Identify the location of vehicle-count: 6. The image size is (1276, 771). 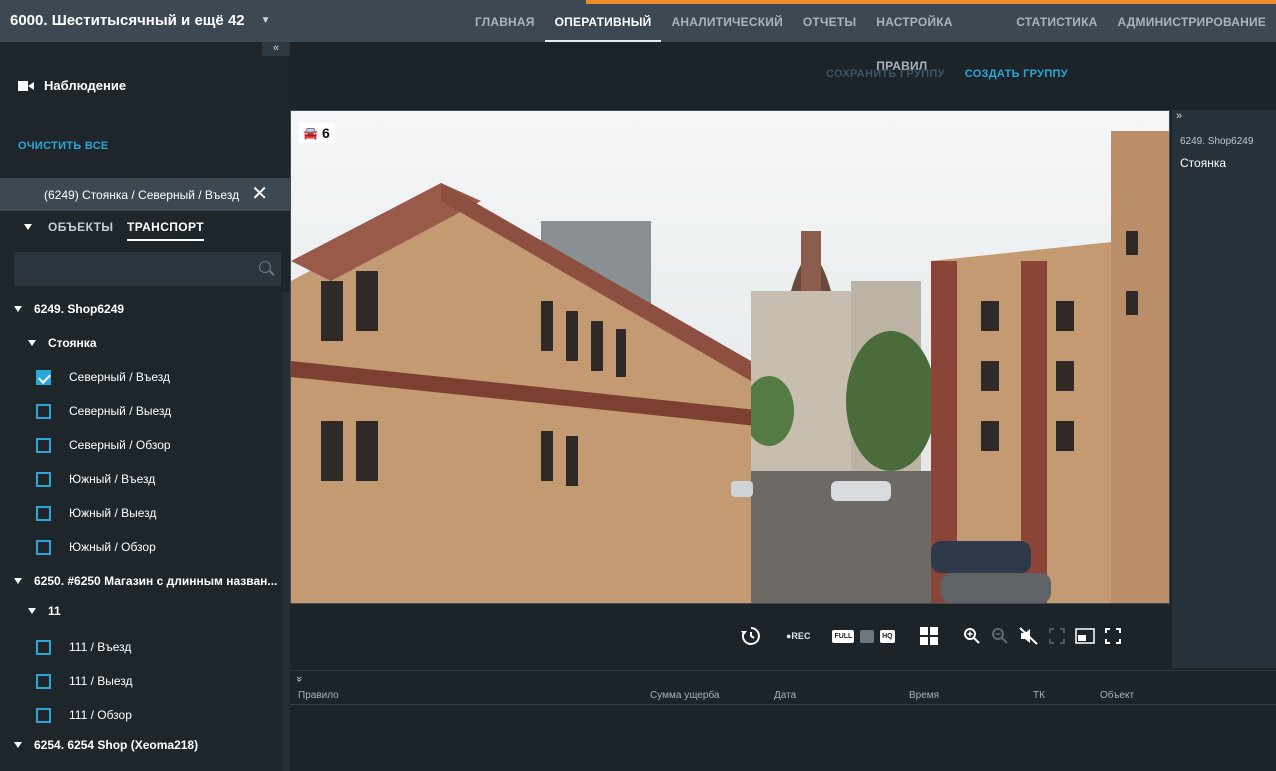
(325, 133).